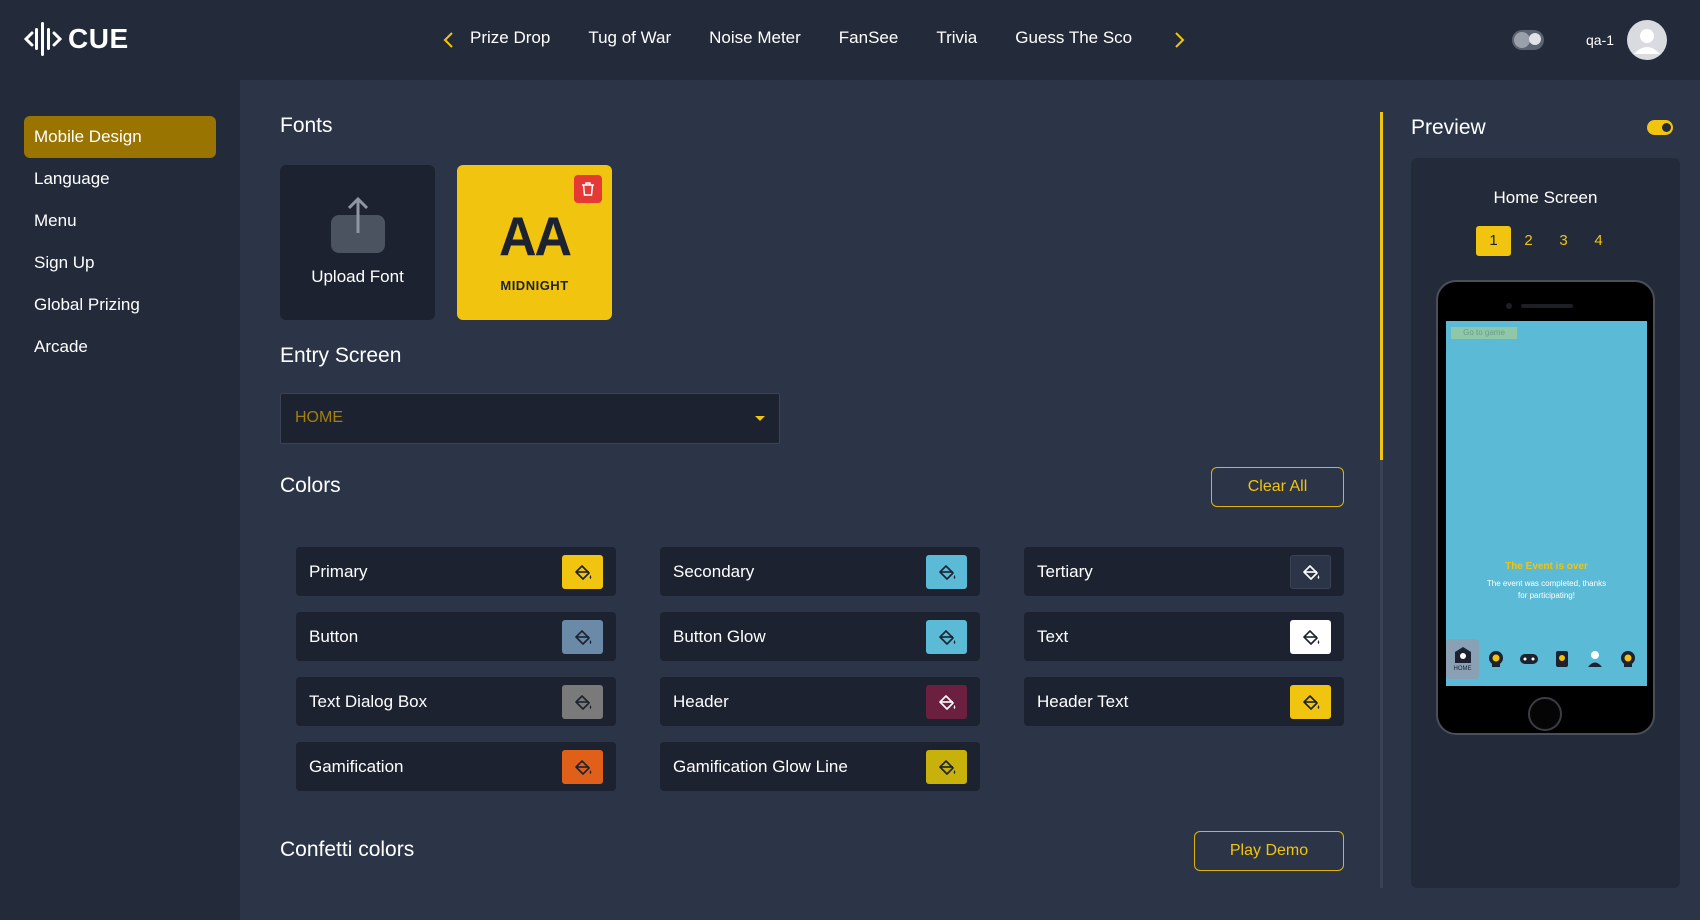  I want to click on color-row-label: Text, so click(1053, 636).